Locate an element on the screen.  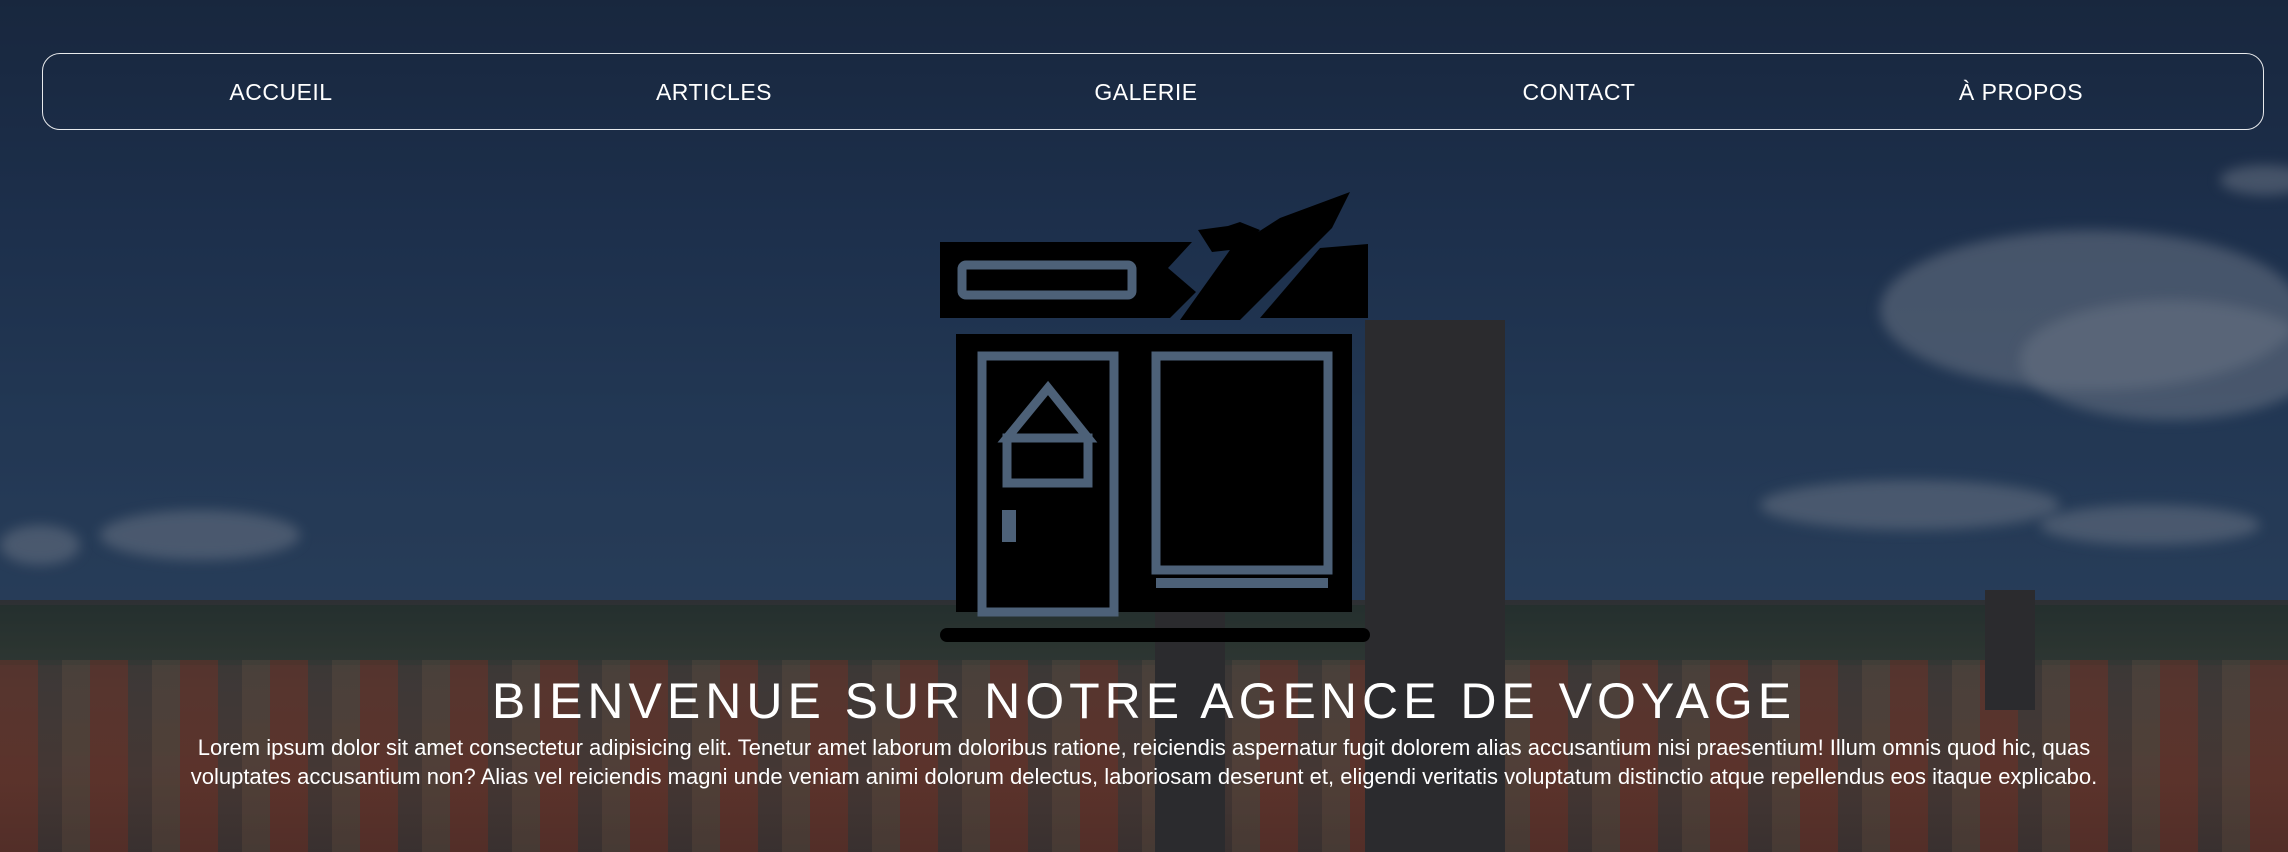
nav-item-galerie: GALERIE is located at coordinates (1145, 92).